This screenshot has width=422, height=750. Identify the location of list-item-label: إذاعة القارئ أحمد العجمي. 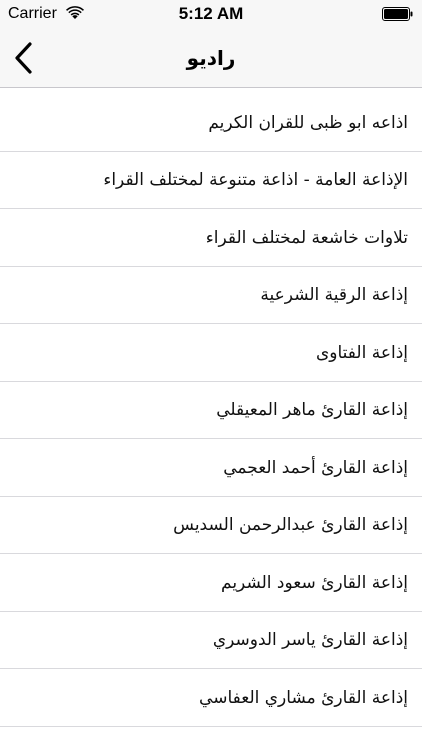
(315, 467).